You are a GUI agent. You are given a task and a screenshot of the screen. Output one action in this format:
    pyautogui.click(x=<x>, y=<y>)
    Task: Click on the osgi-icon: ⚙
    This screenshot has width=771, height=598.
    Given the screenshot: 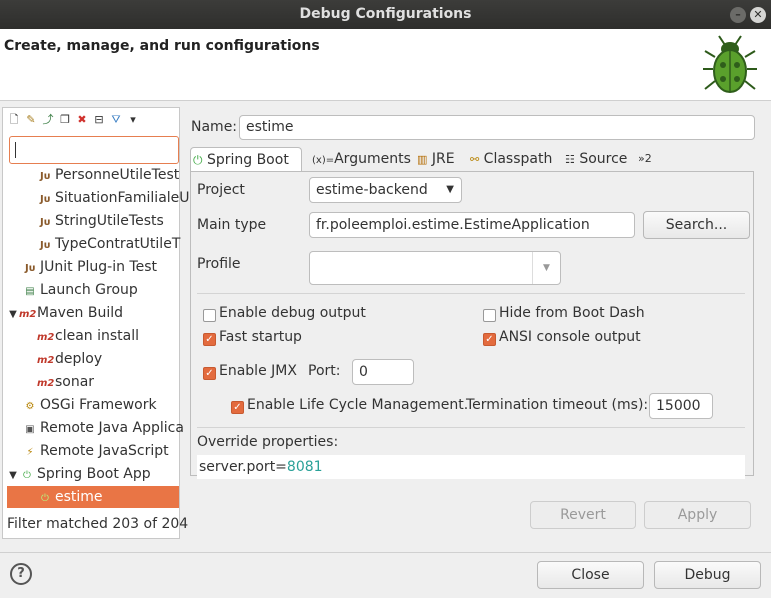 What is the action you would take?
    pyautogui.click(x=30, y=406)
    